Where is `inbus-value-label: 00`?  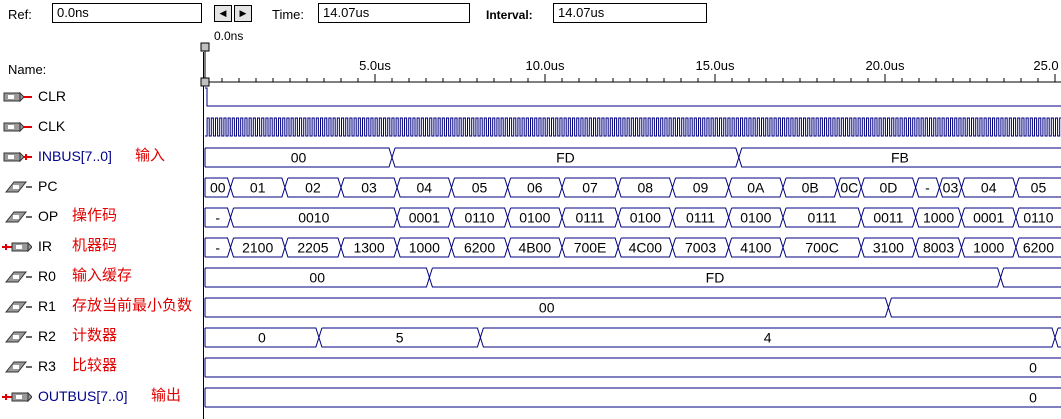
inbus-value-label: 00 is located at coordinates (299, 158).